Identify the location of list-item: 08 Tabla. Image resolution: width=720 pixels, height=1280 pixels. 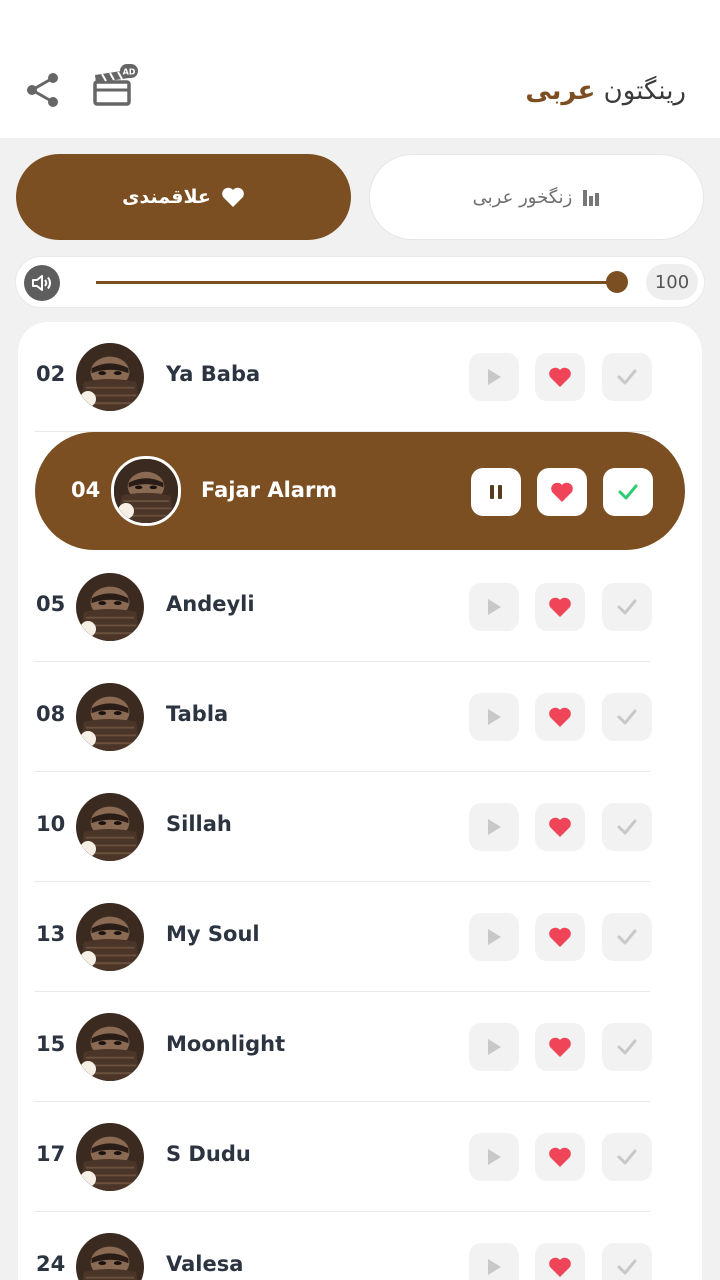
(343, 717).